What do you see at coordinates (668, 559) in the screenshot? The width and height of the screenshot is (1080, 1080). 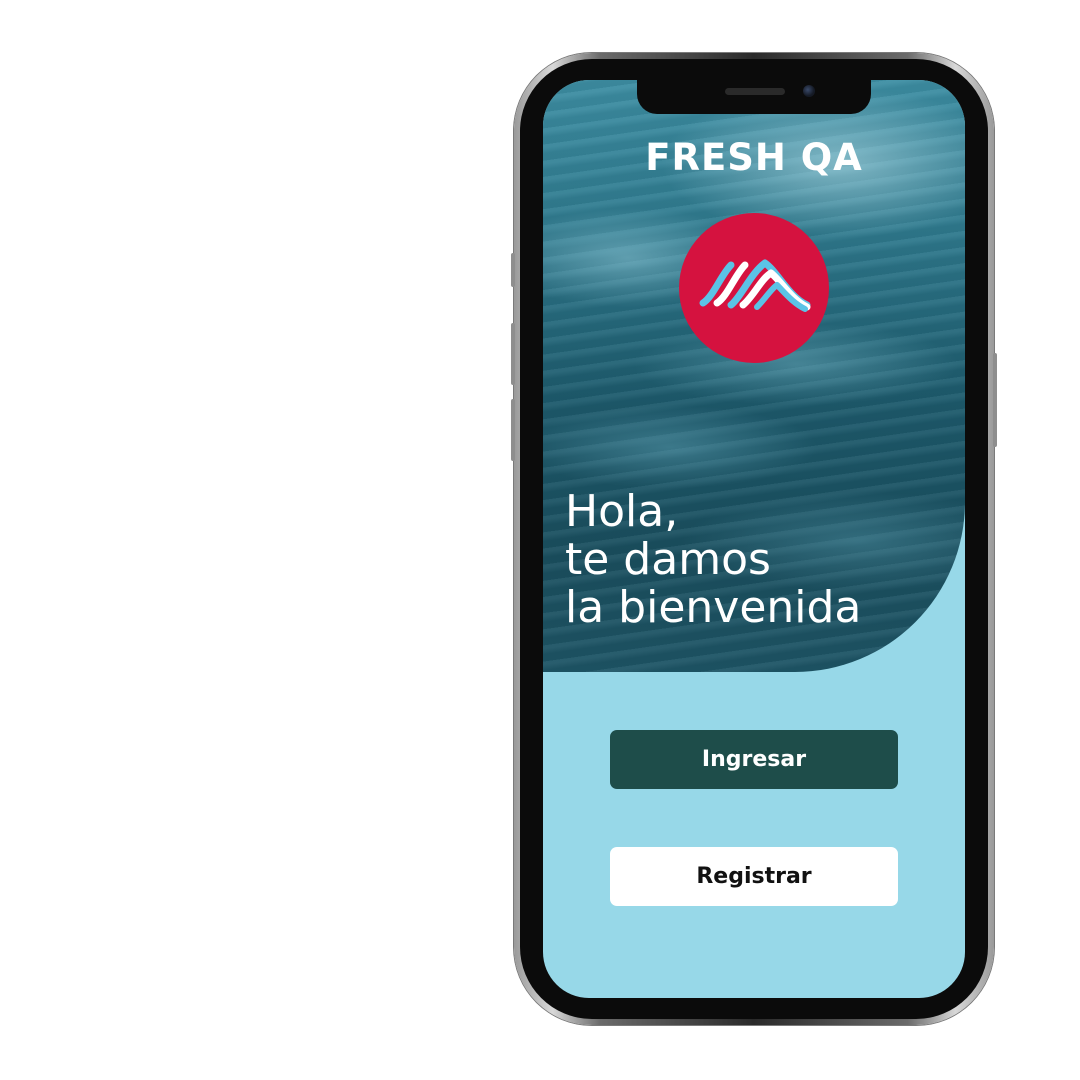 I see `welcome-line-2: te damos` at bounding box center [668, 559].